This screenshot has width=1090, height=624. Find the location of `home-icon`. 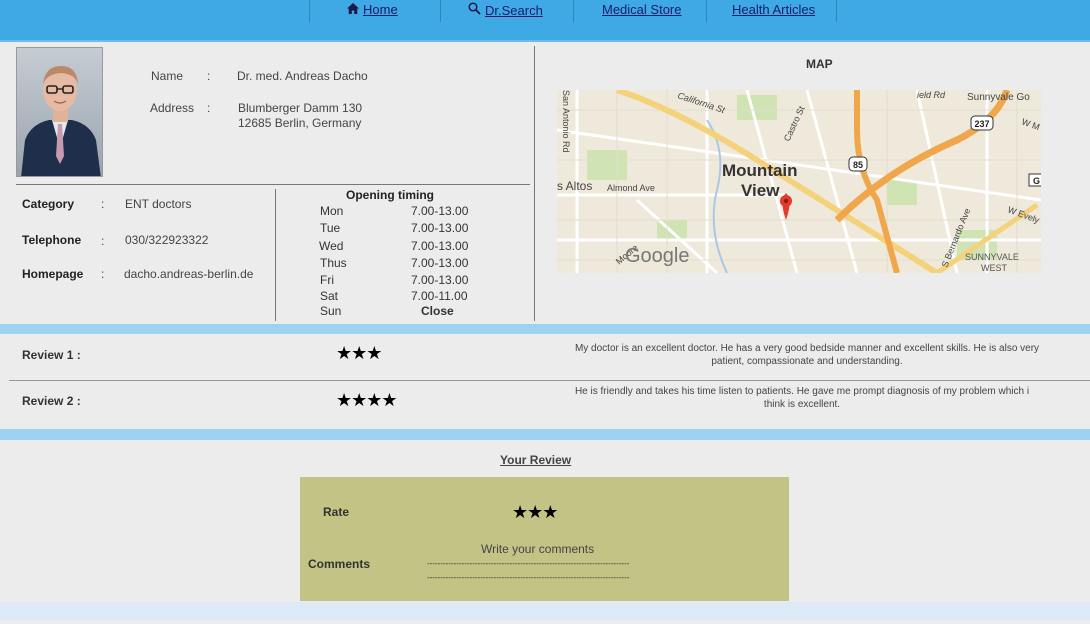

home-icon is located at coordinates (353, 9).